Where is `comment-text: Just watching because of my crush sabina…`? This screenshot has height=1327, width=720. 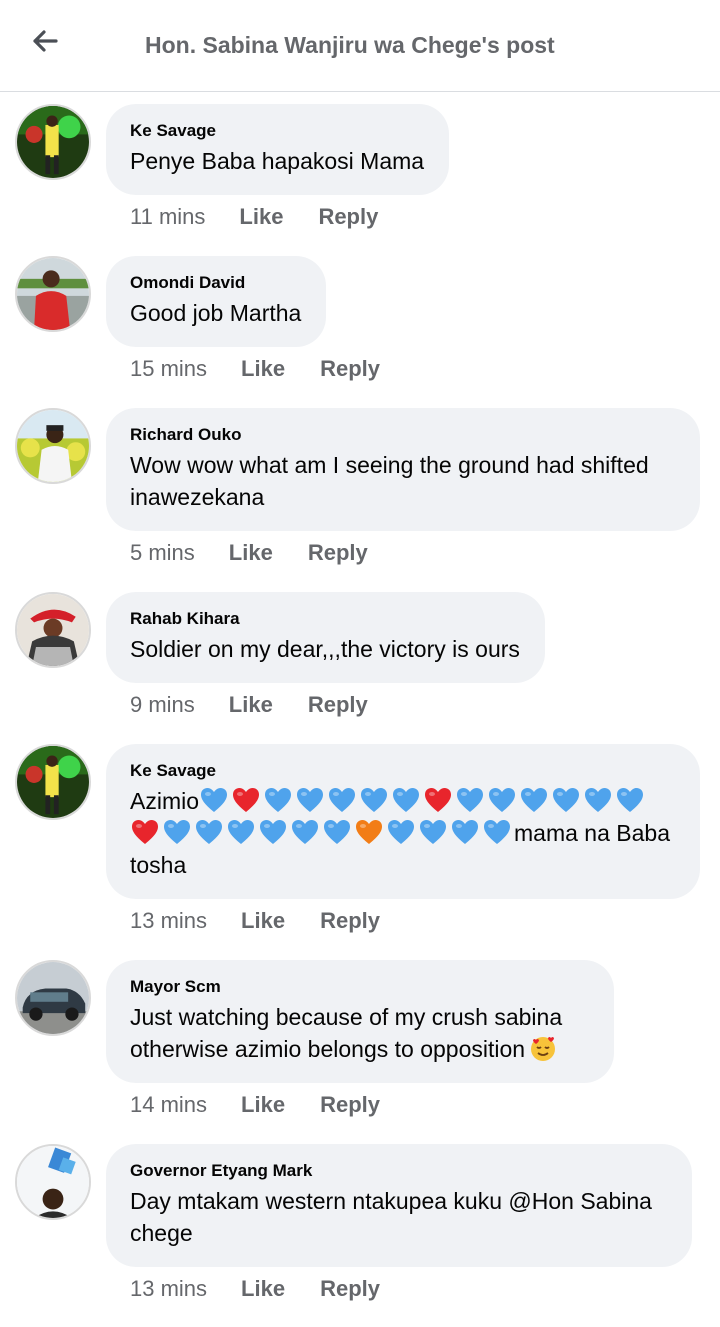 comment-text: Just watching because of my crush sabina… is located at coordinates (359, 1033).